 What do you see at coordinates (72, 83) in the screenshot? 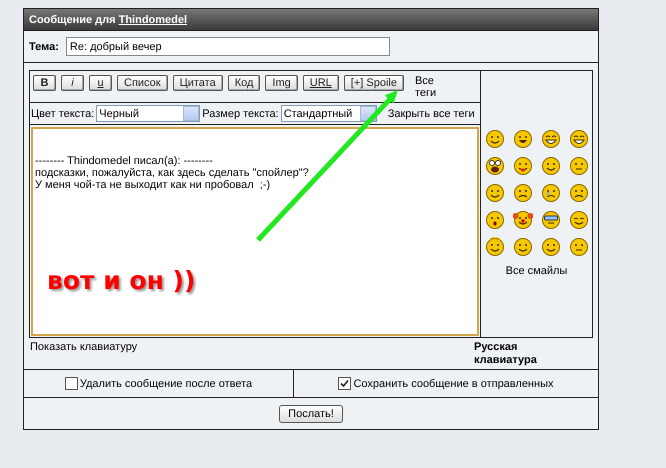
I see `format-button: i` at bounding box center [72, 83].